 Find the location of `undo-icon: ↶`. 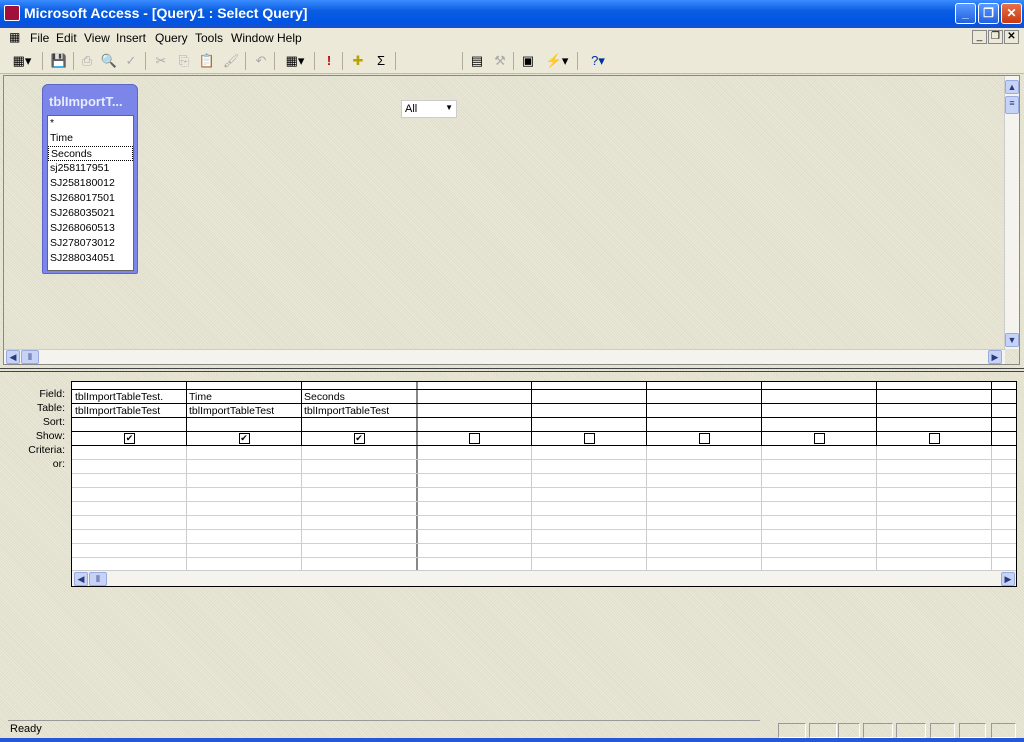

undo-icon: ↶ is located at coordinates (261, 61).